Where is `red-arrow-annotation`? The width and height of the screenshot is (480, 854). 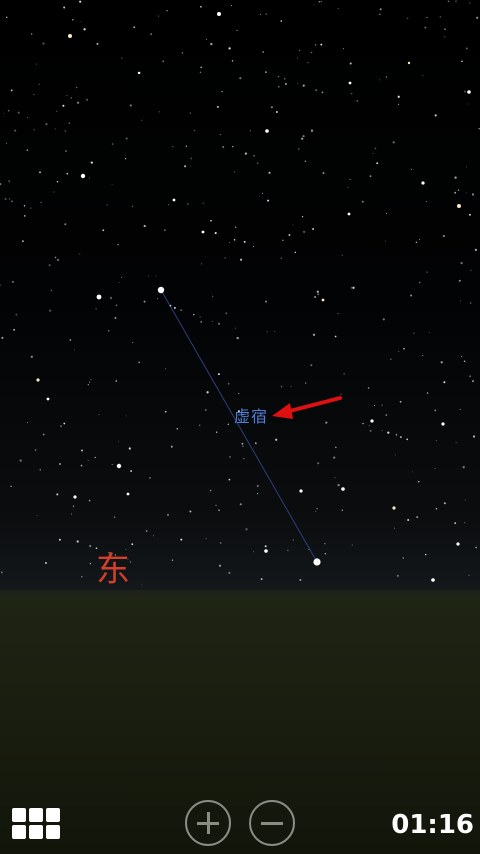
red-arrow-annotation is located at coordinates (307, 407).